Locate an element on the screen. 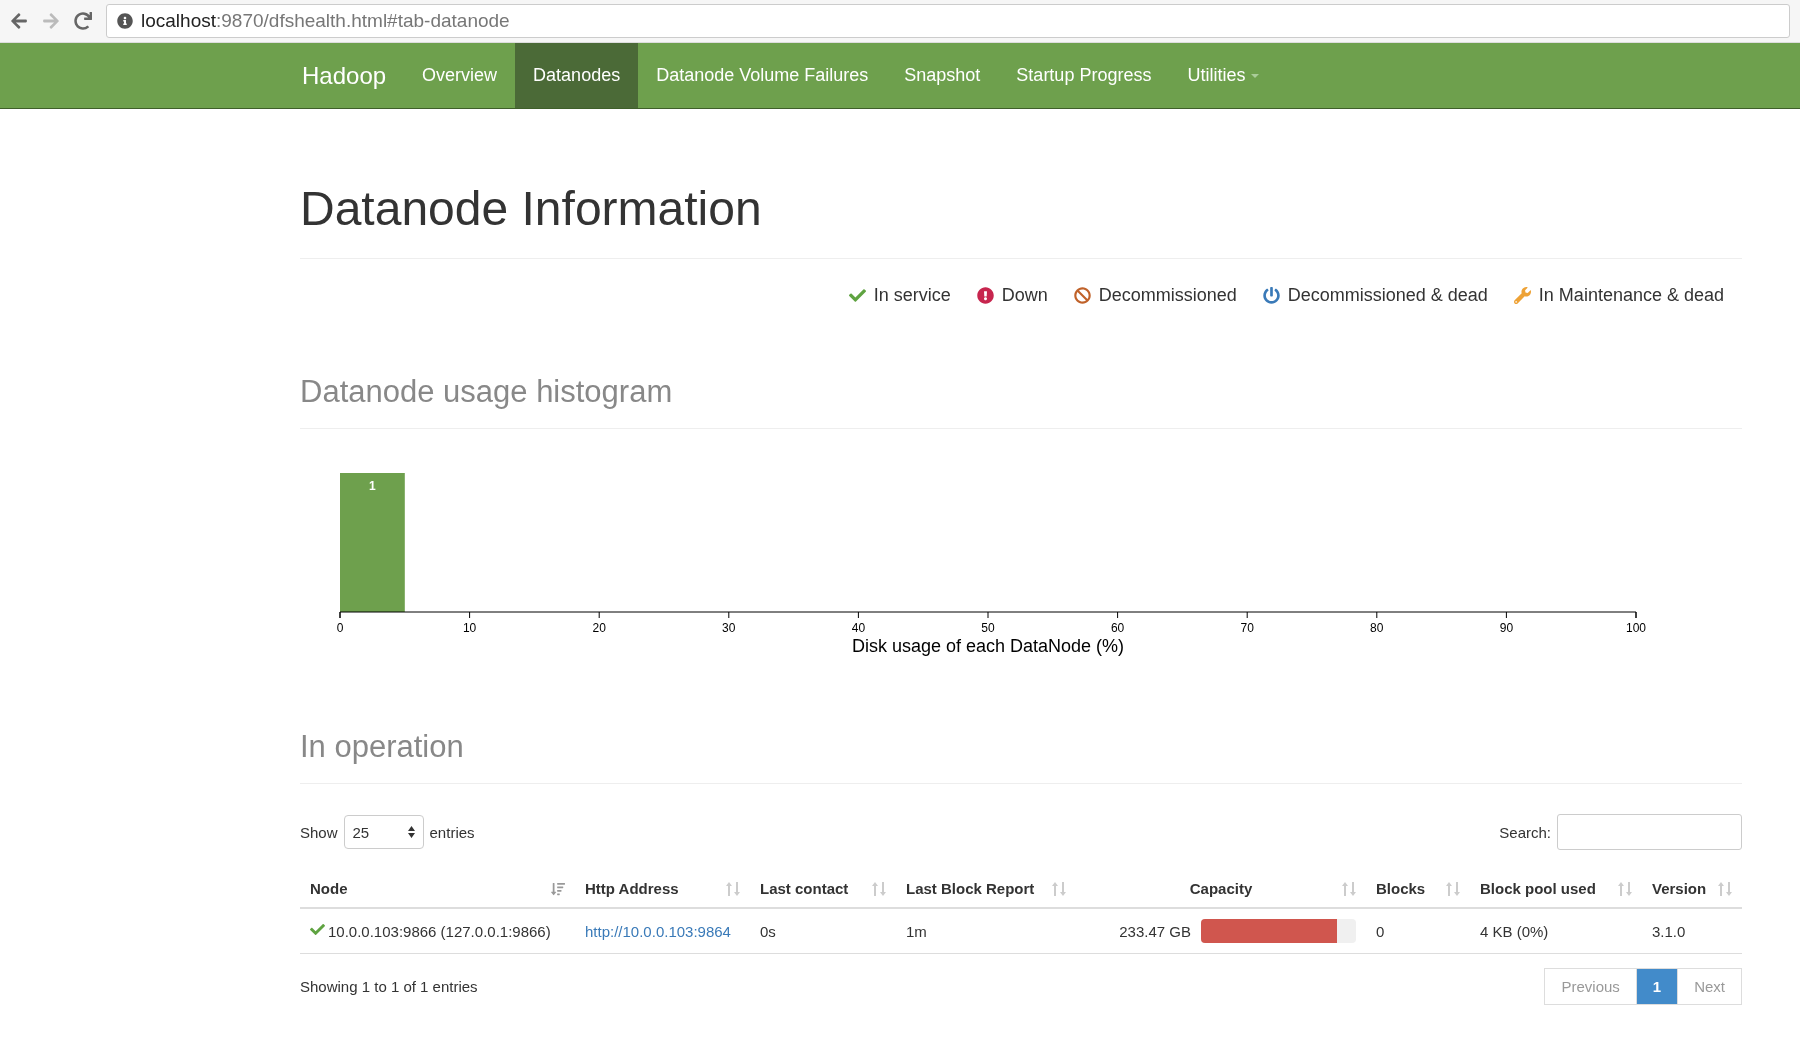 The width and height of the screenshot is (1800, 1064). tick-label: 70 is located at coordinates (1247, 628).